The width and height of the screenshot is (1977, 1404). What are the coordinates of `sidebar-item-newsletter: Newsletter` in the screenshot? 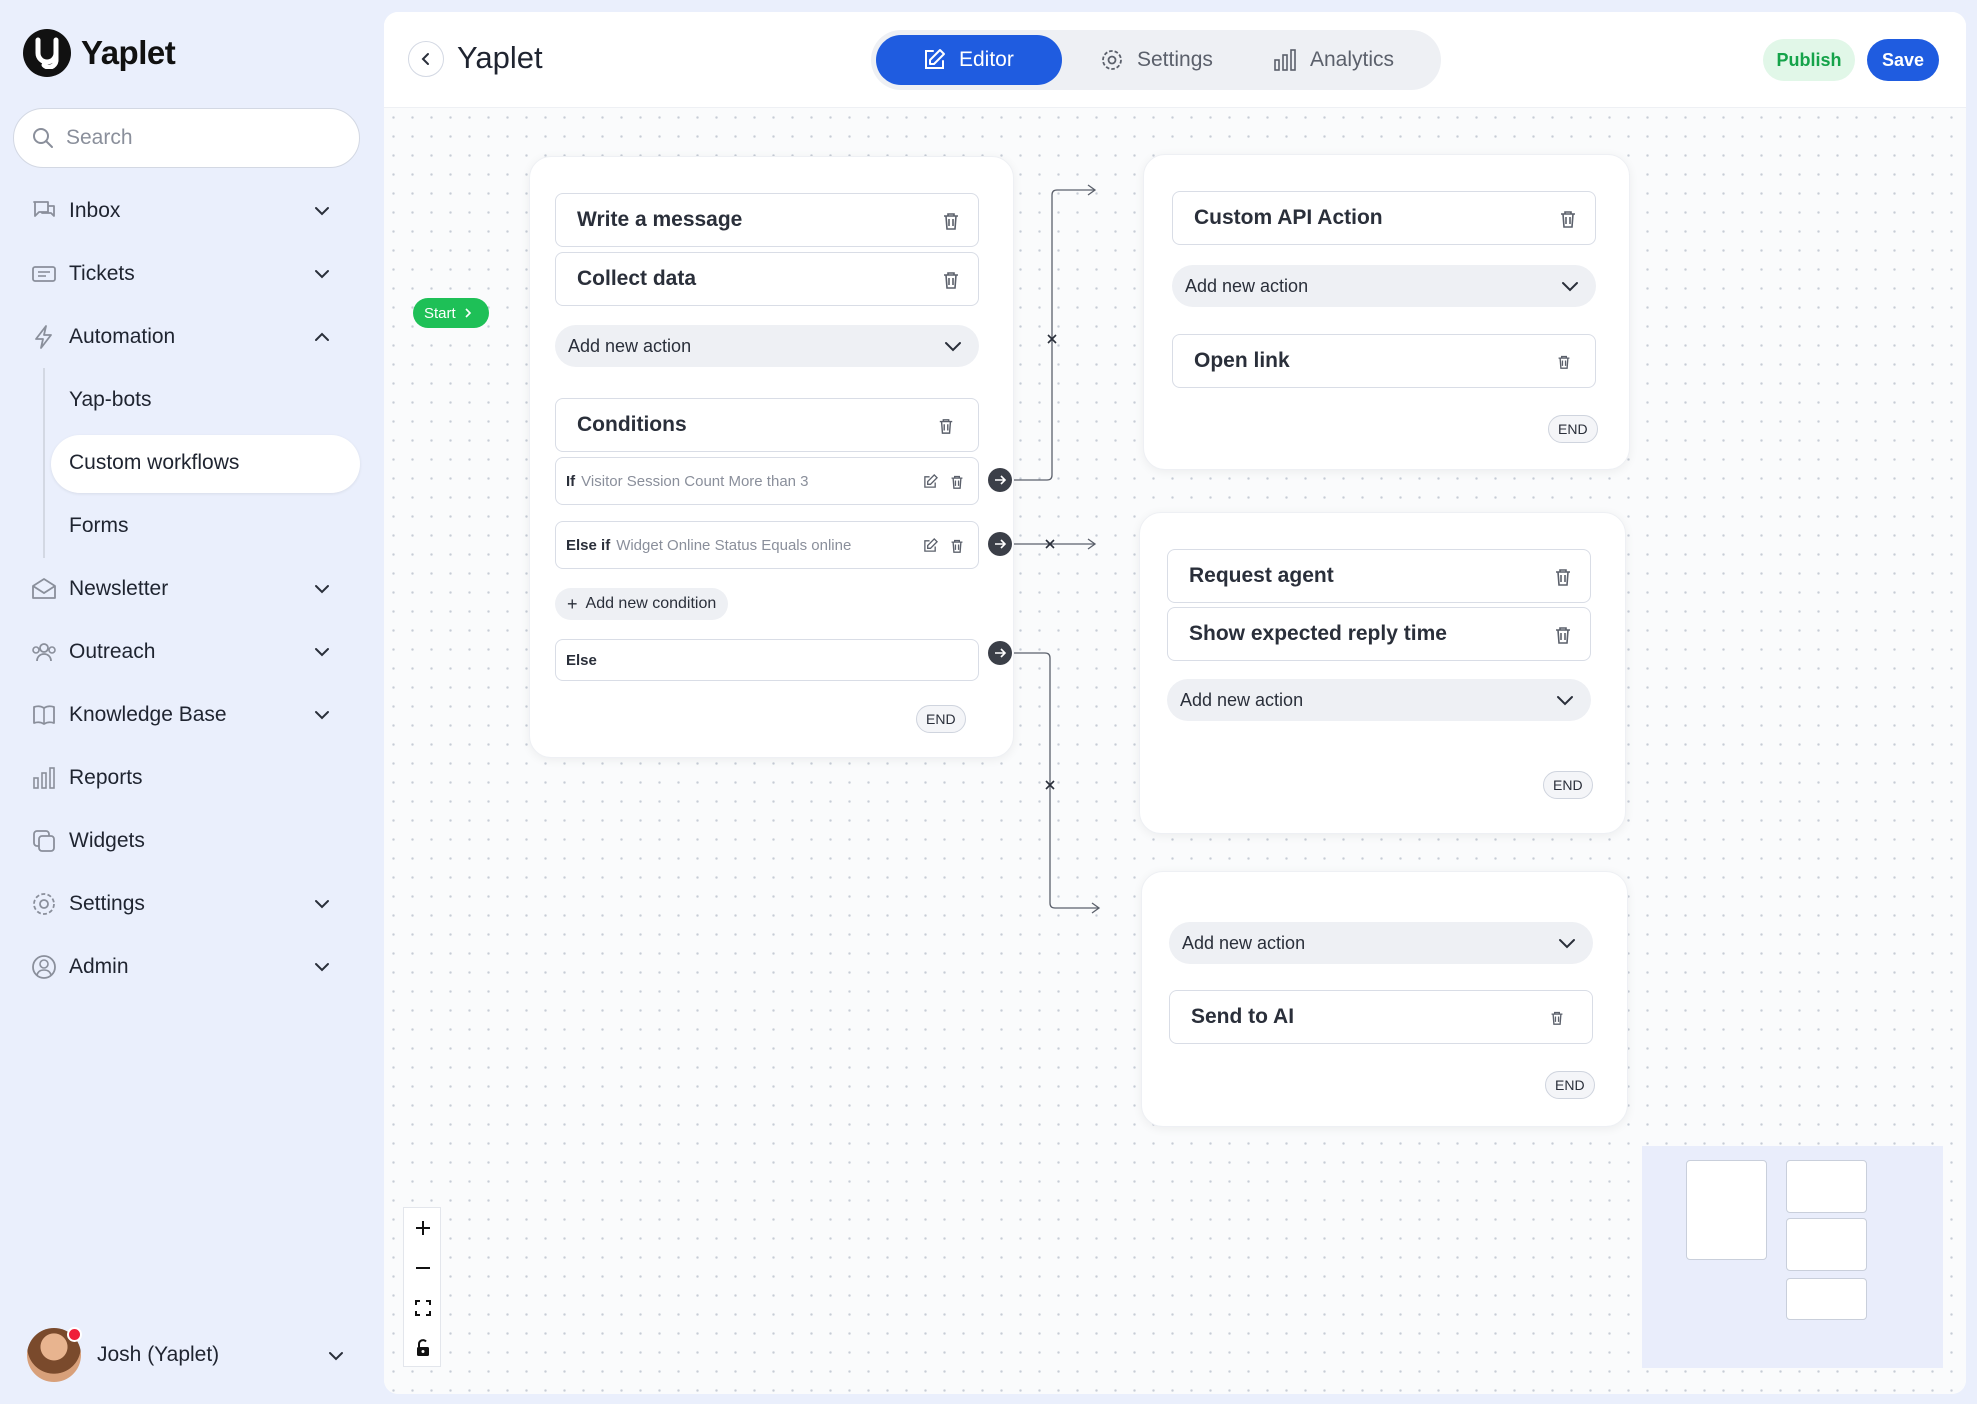 It's located at (191, 588).